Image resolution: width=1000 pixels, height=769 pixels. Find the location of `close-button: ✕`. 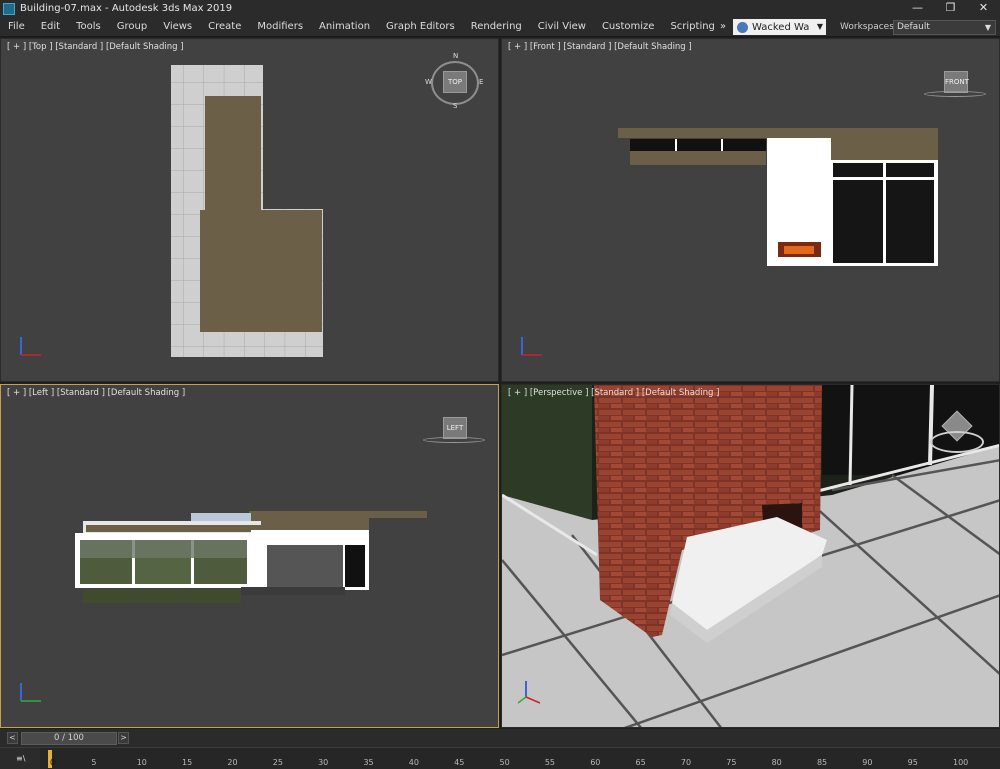

close-button: ✕ is located at coordinates (983, 8).